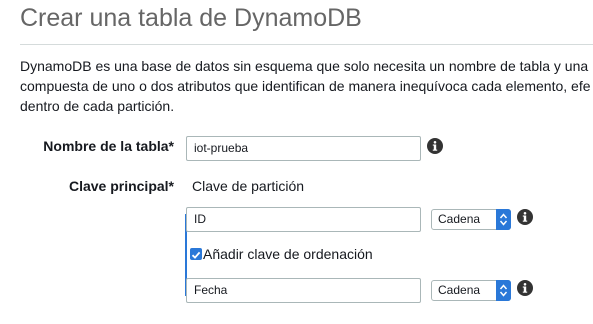  I want to click on partition-key-type-select: Cadena, so click(471, 219).